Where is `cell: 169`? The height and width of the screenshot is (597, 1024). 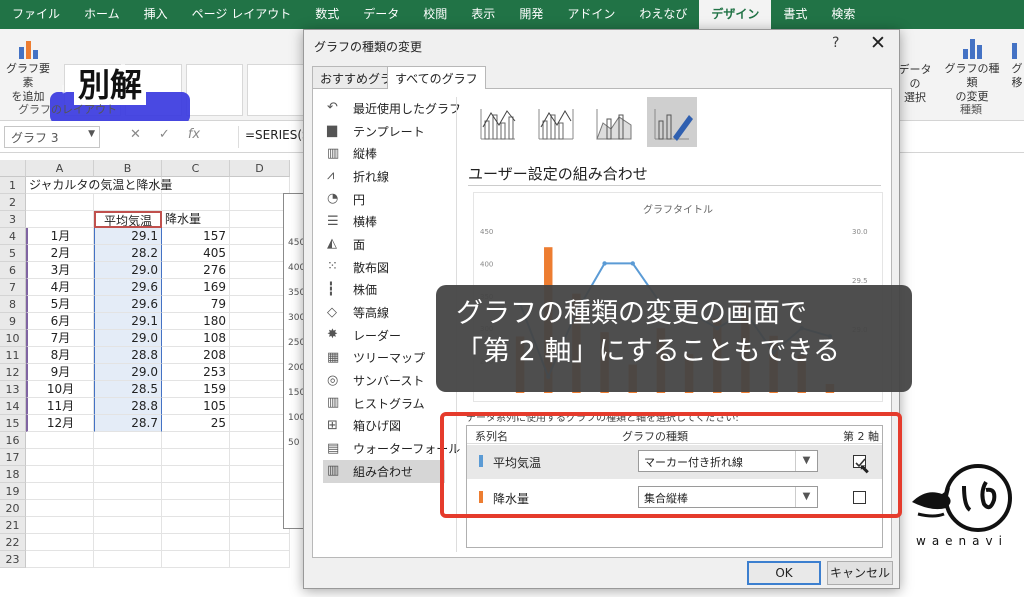
cell: 169 is located at coordinates (196, 287).